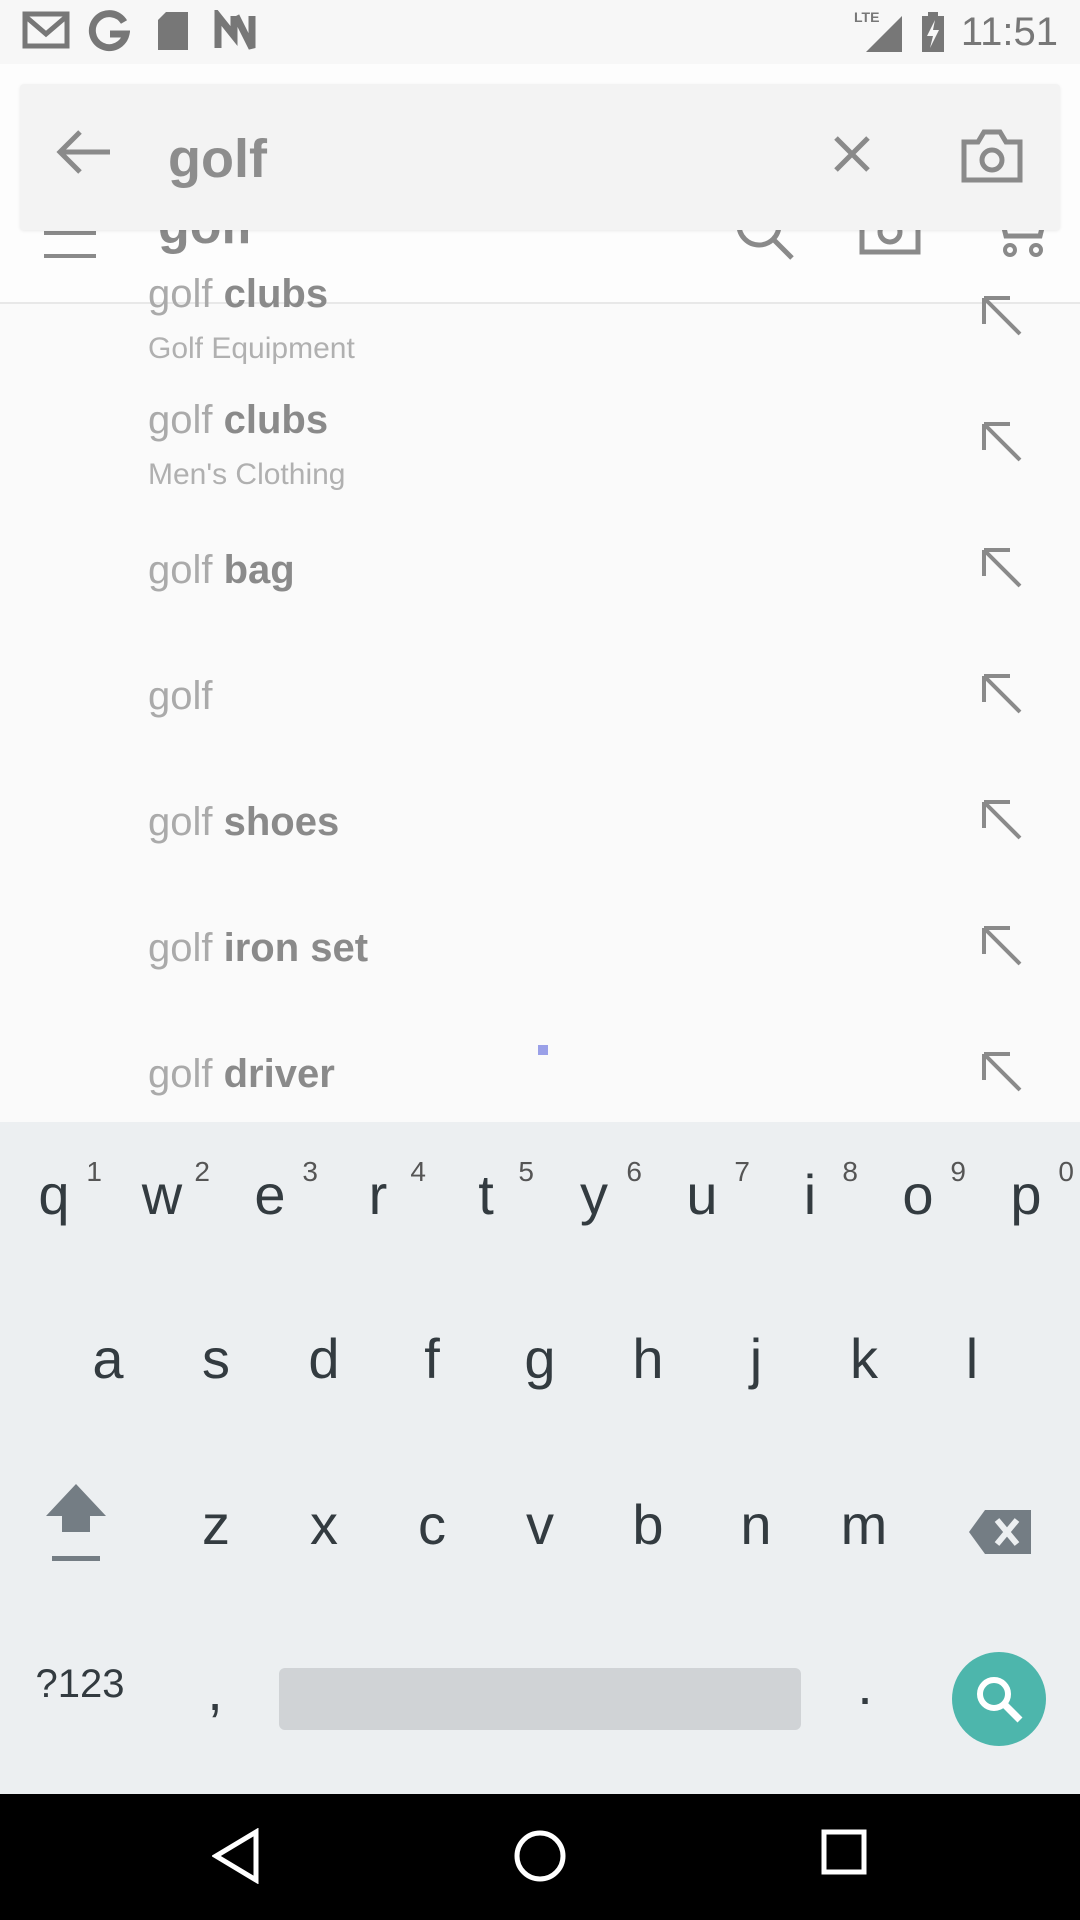 This screenshot has height=1920, width=1080. Describe the element at coordinates (540, 1366) in the screenshot. I see `key-g: g` at that location.